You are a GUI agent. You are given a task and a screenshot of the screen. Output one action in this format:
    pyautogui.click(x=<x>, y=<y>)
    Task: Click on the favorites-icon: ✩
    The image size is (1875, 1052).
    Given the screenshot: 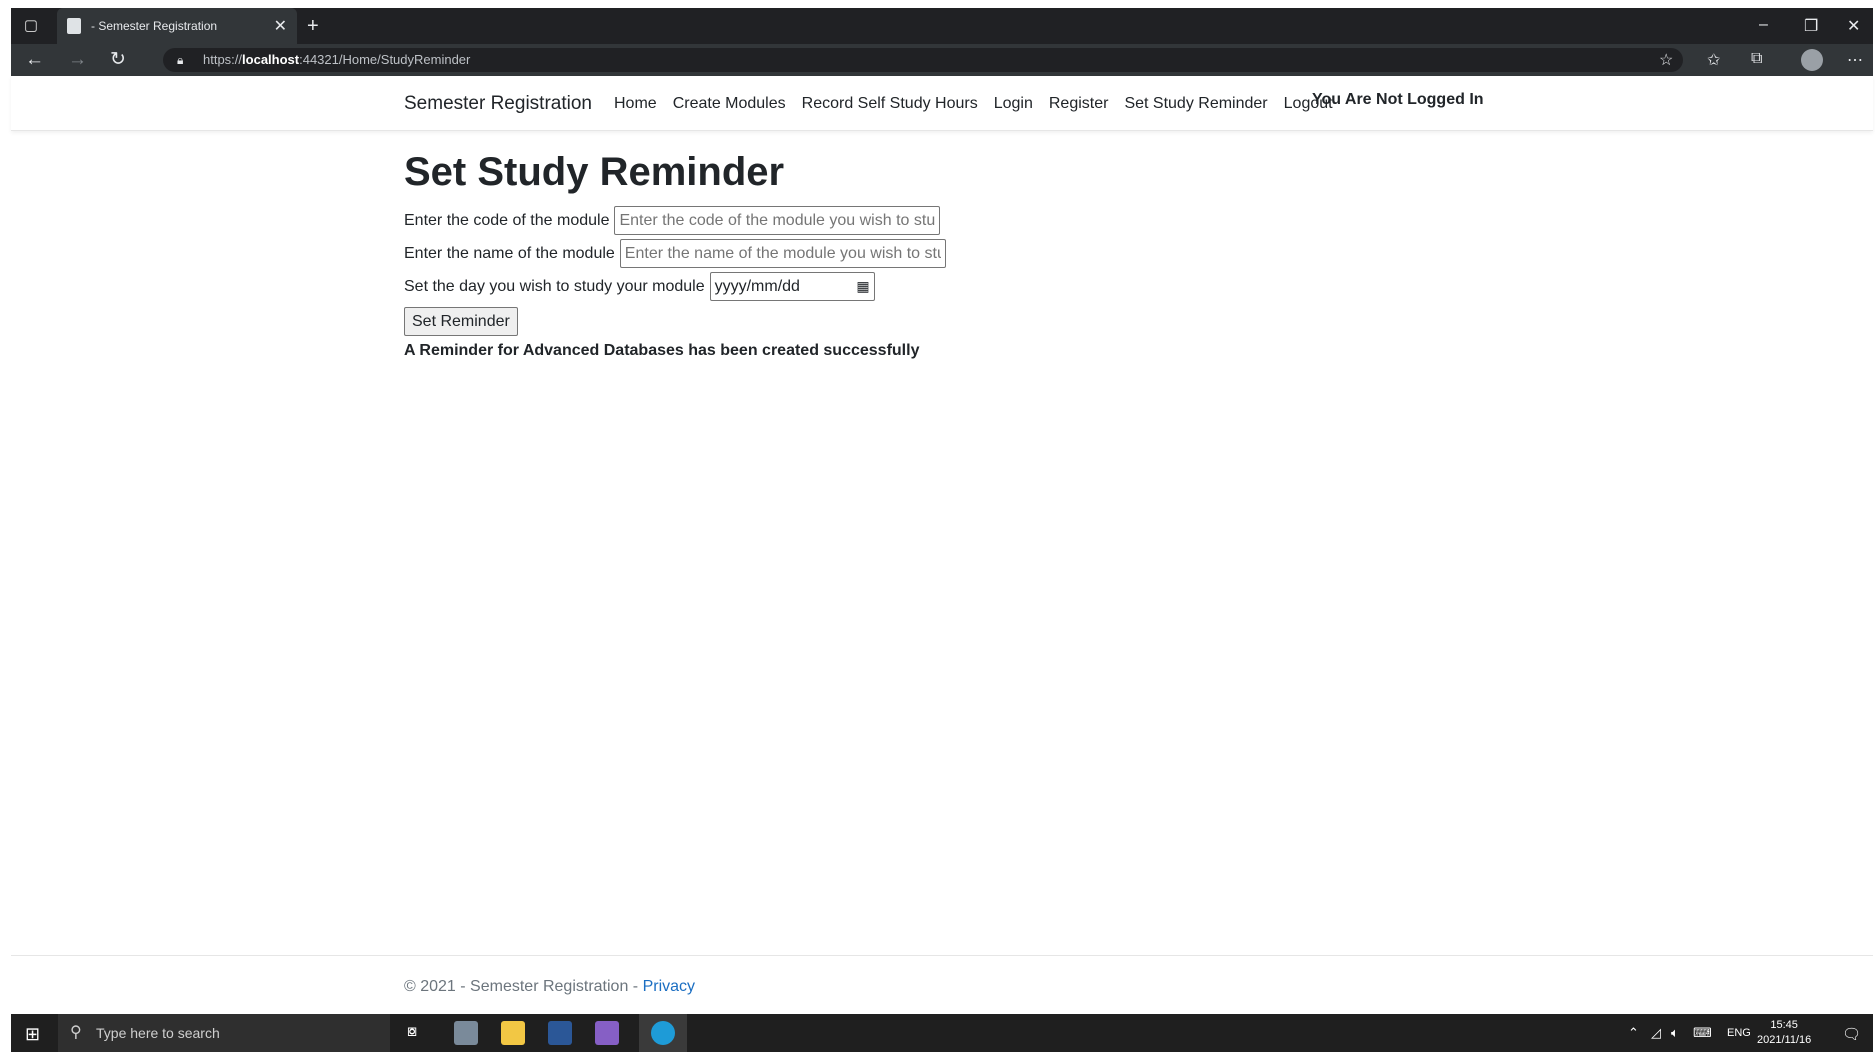 What is the action you would take?
    pyautogui.click(x=1713, y=60)
    